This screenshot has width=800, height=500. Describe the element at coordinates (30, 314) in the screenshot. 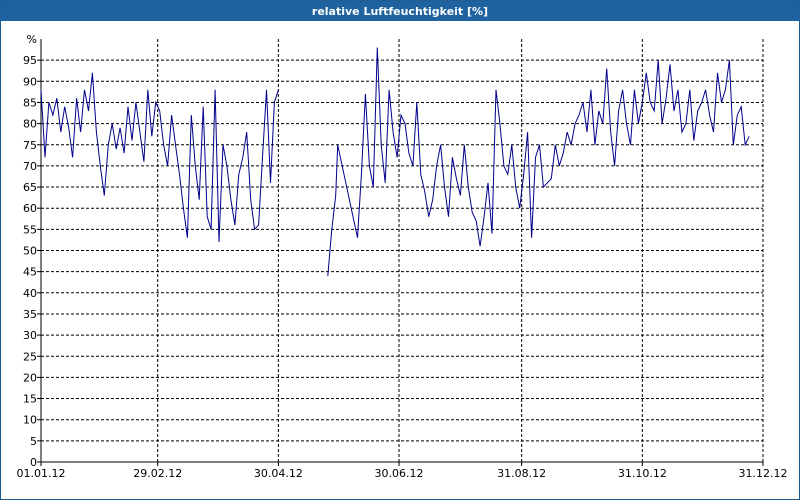

I see `y-tick-label: 35` at that location.